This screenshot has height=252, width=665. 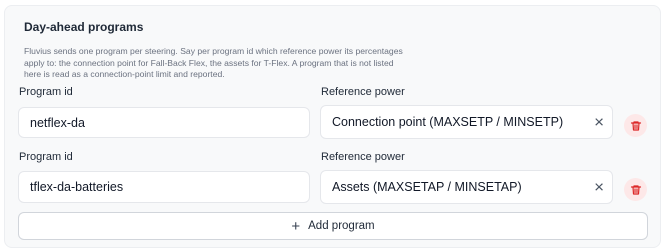 What do you see at coordinates (77, 187) in the screenshot?
I see `program-id-value: tflex-da-batteries` at bounding box center [77, 187].